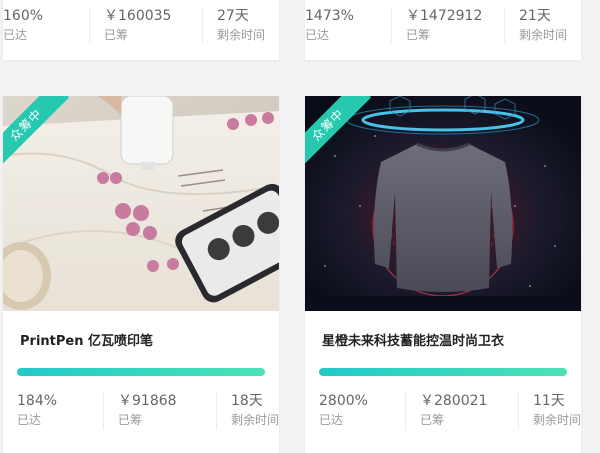  I want to click on stat-days: 27天 剩余时间, so click(240, 25).